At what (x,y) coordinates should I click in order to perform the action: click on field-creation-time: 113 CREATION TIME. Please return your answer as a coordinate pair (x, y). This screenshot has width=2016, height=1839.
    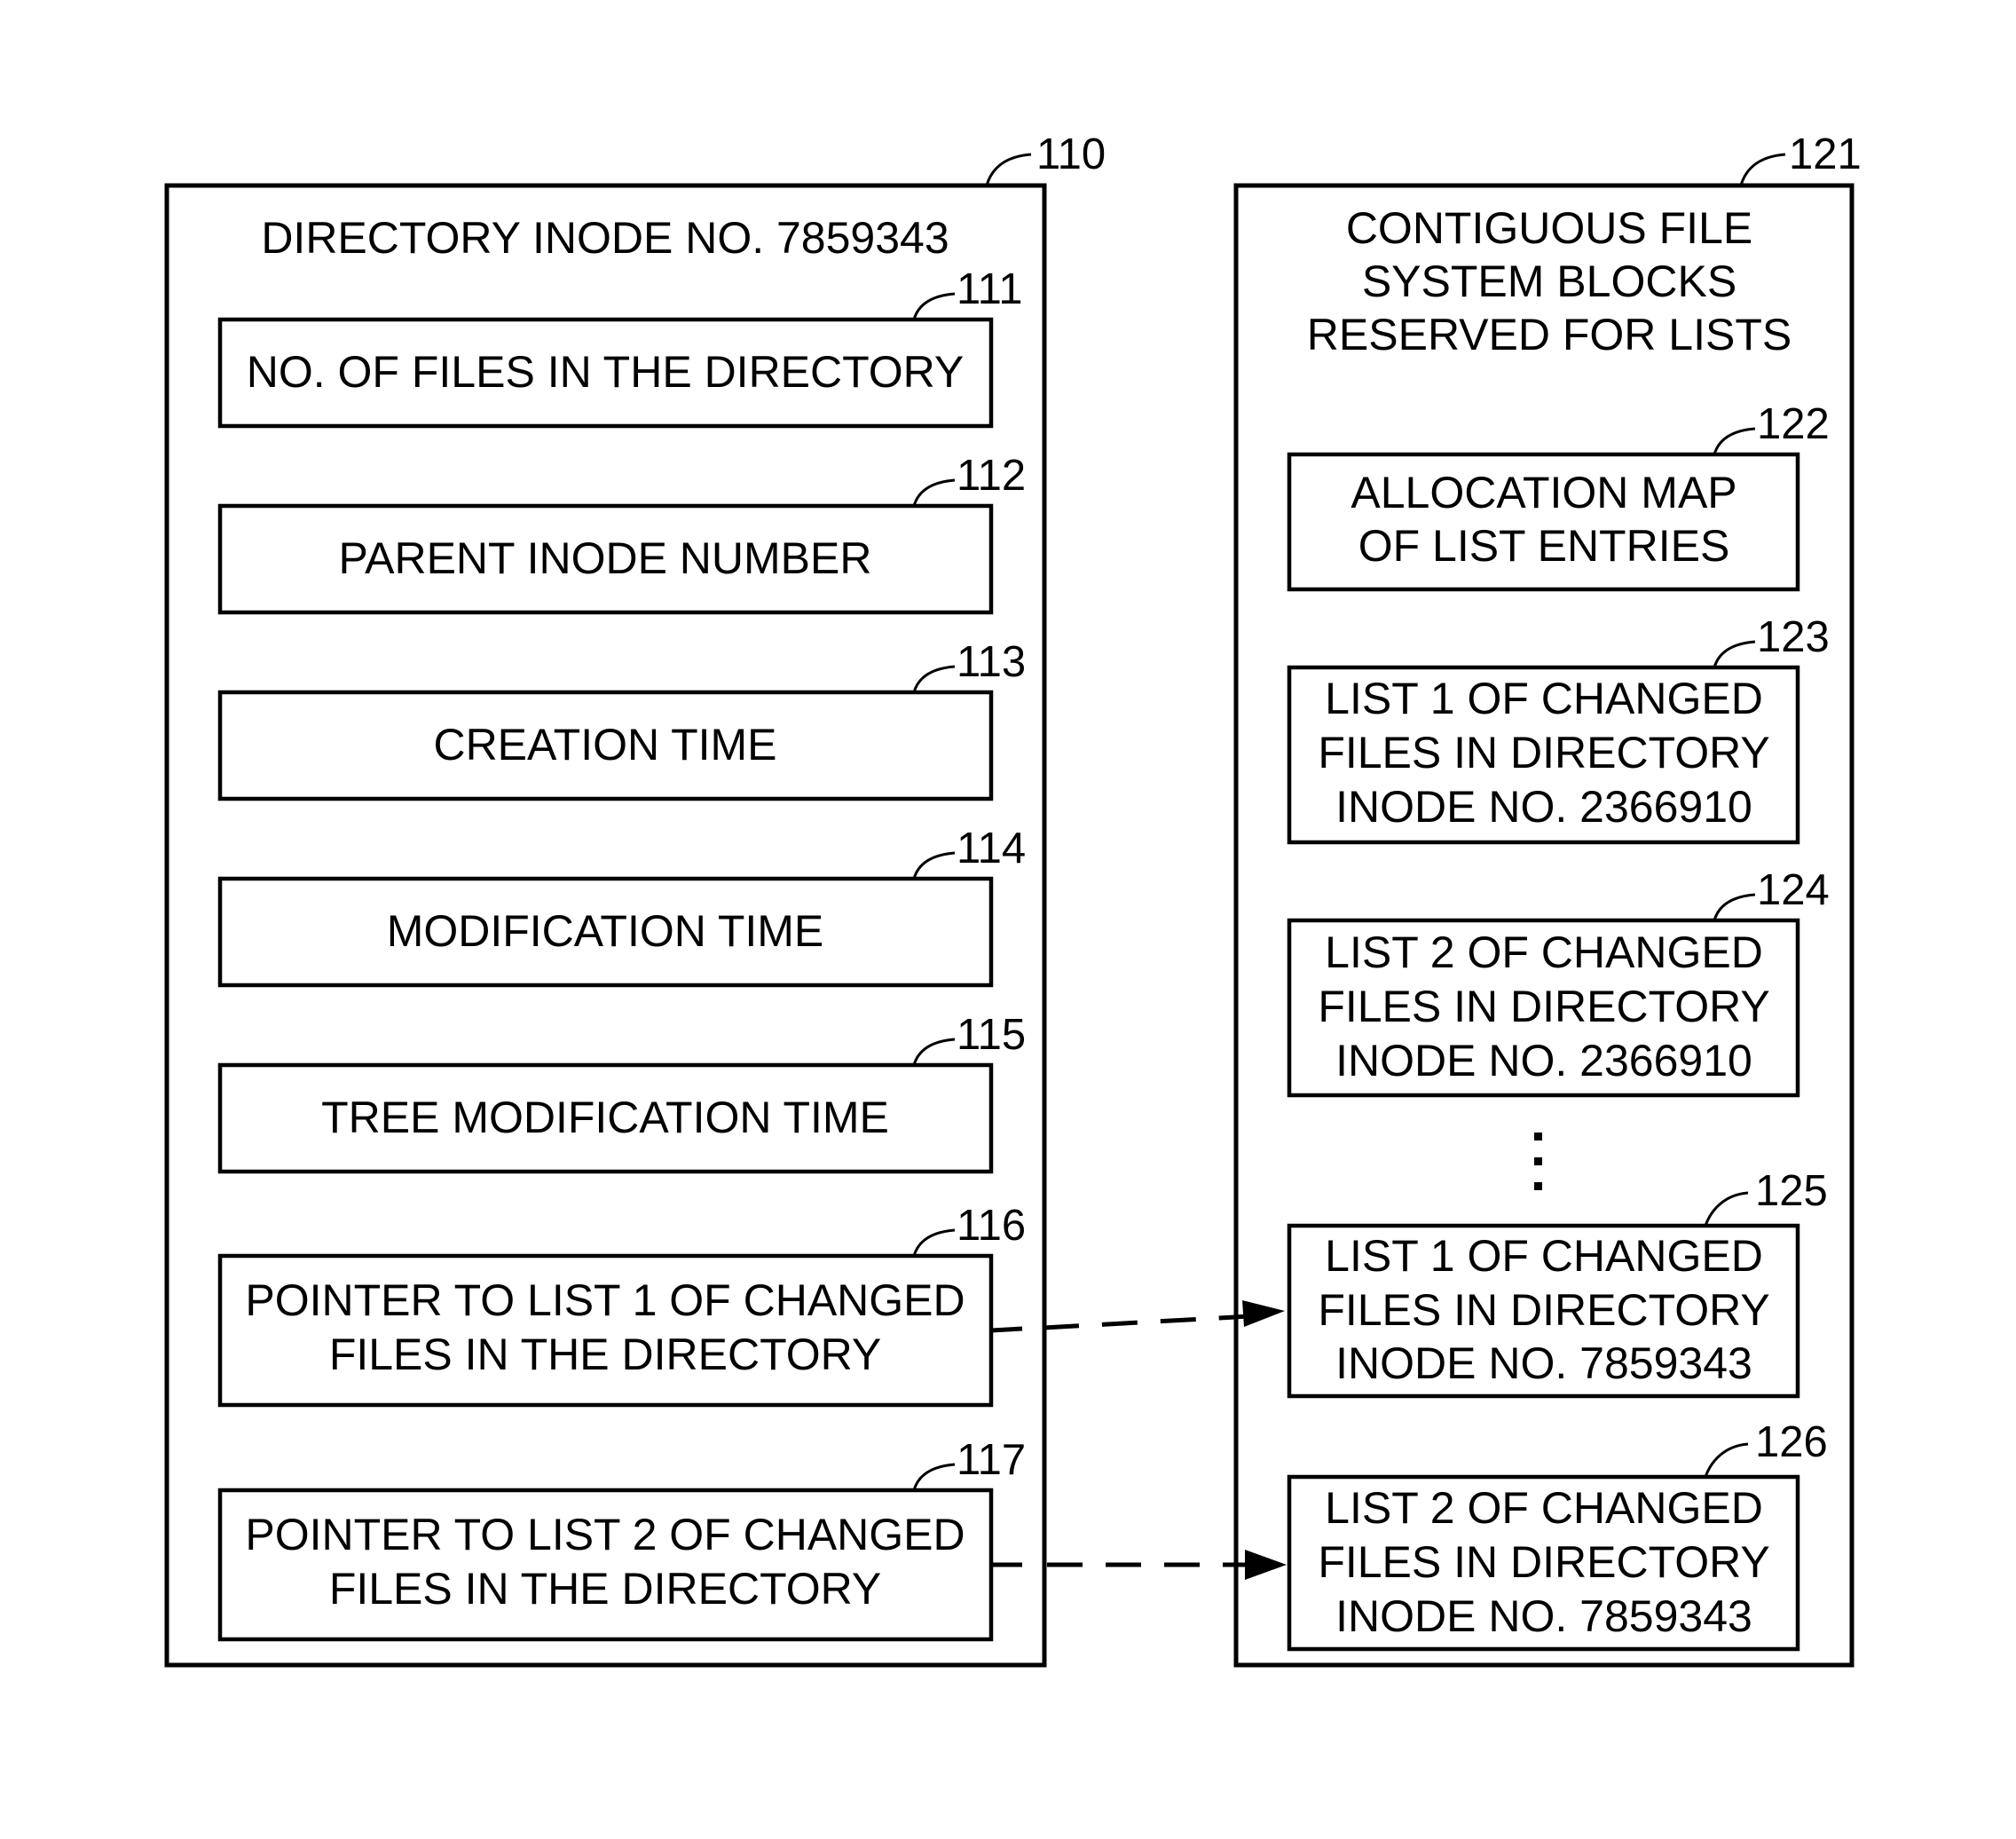
    Looking at the image, I should click on (621, 719).